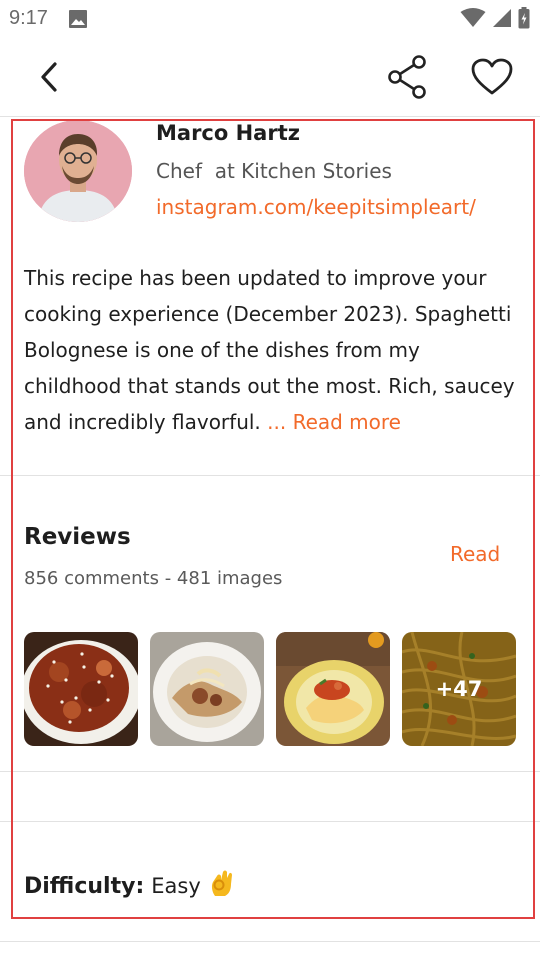  I want to click on author-role: Chef at Kitchen Stories, so click(274, 171).